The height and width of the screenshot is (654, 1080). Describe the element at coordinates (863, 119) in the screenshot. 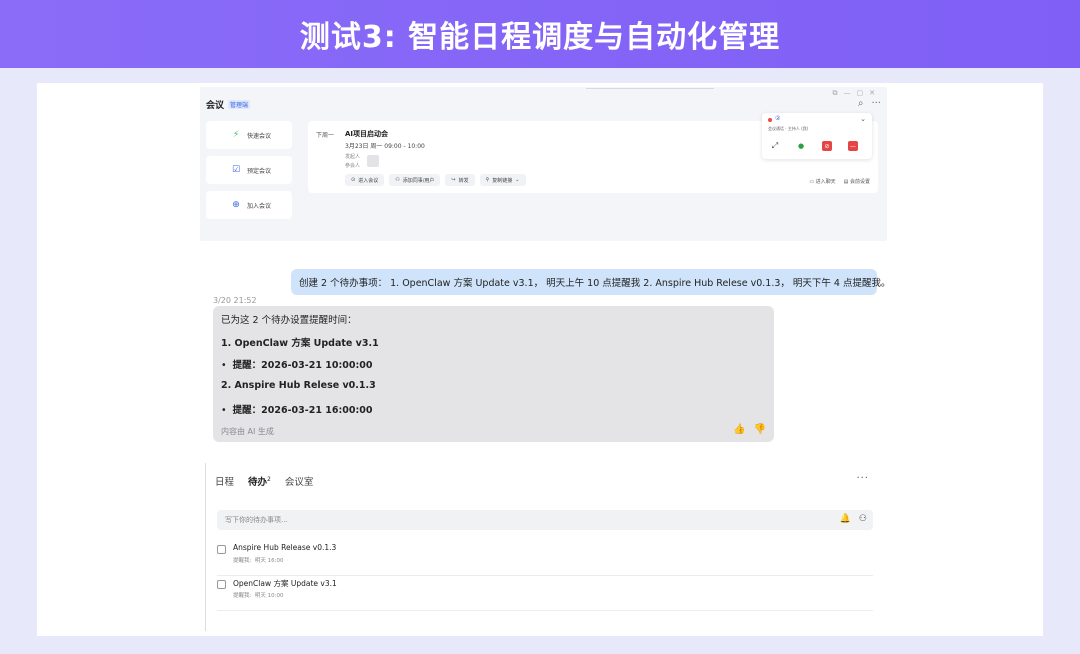

I see `collapse-icon: ⌄` at that location.